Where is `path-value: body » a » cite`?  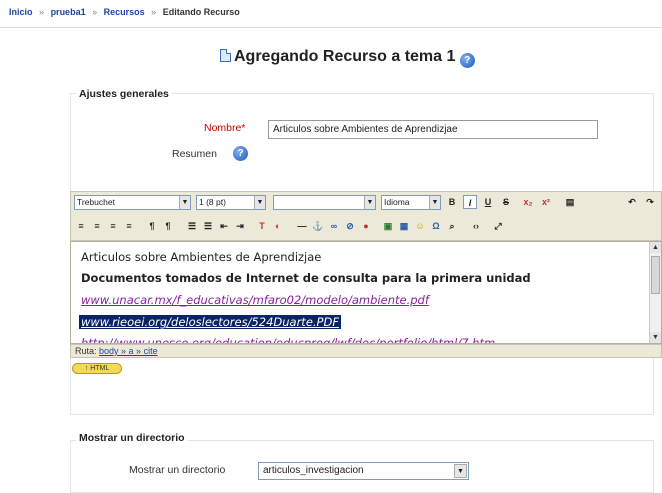
path-value: body » a » cite is located at coordinates (128, 351).